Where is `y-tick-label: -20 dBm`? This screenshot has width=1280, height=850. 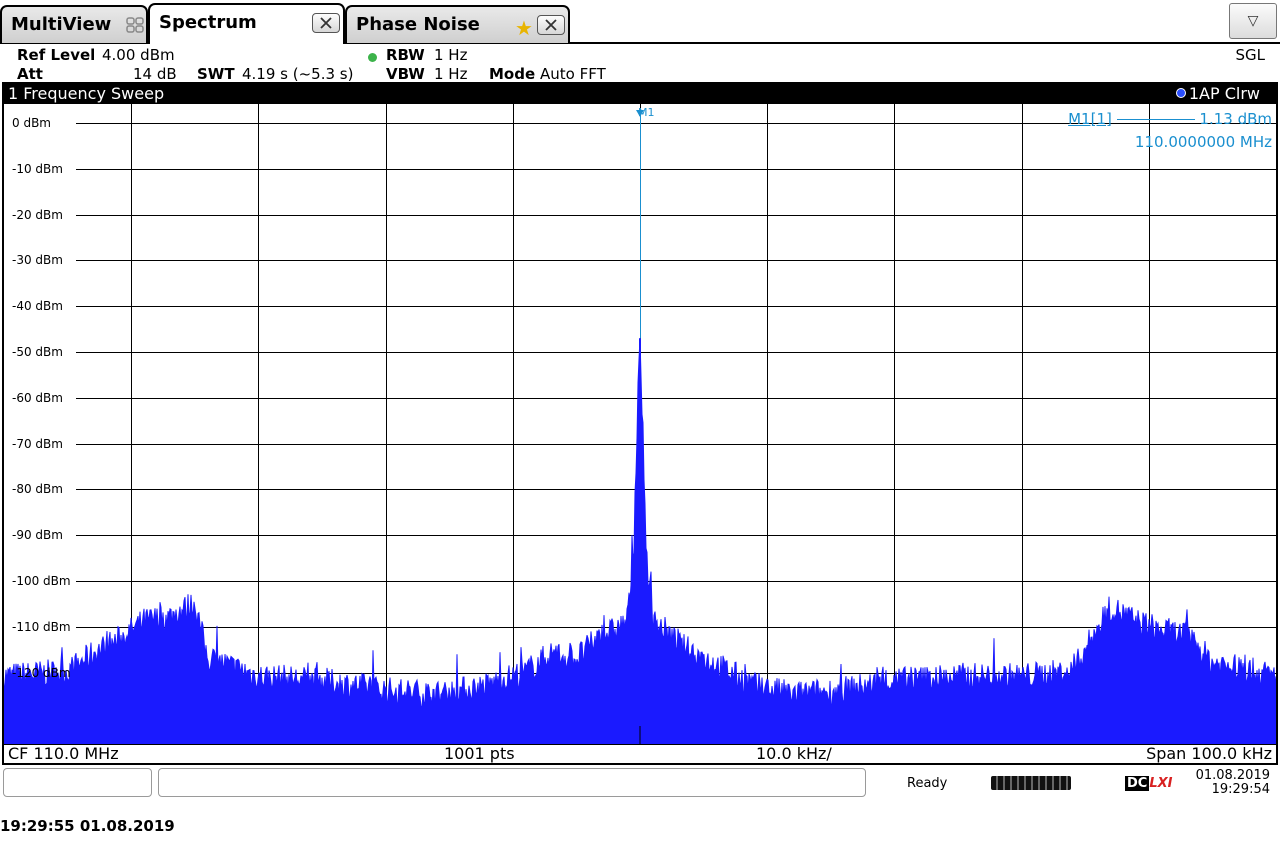 y-tick-label: -20 dBm is located at coordinates (37, 214).